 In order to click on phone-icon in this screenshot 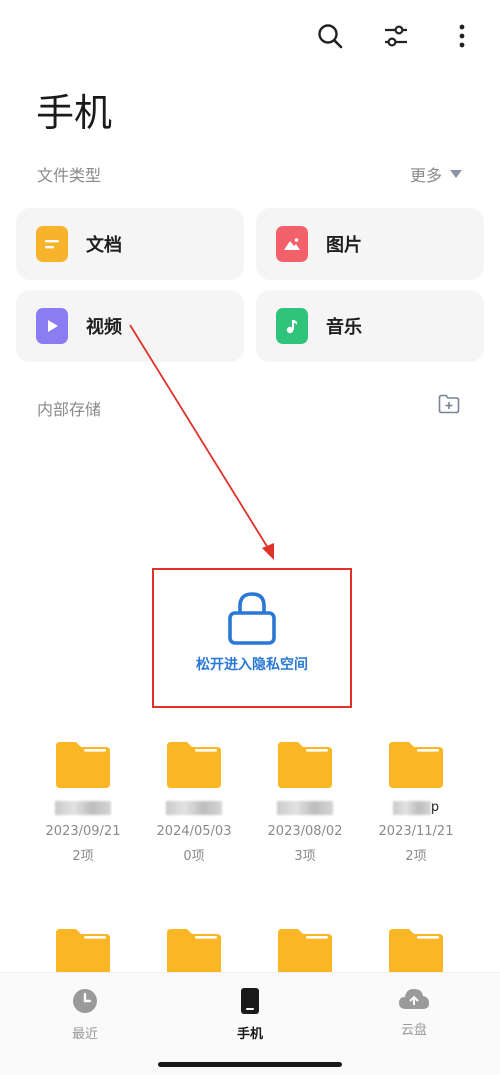, I will do `click(250, 1001)`.